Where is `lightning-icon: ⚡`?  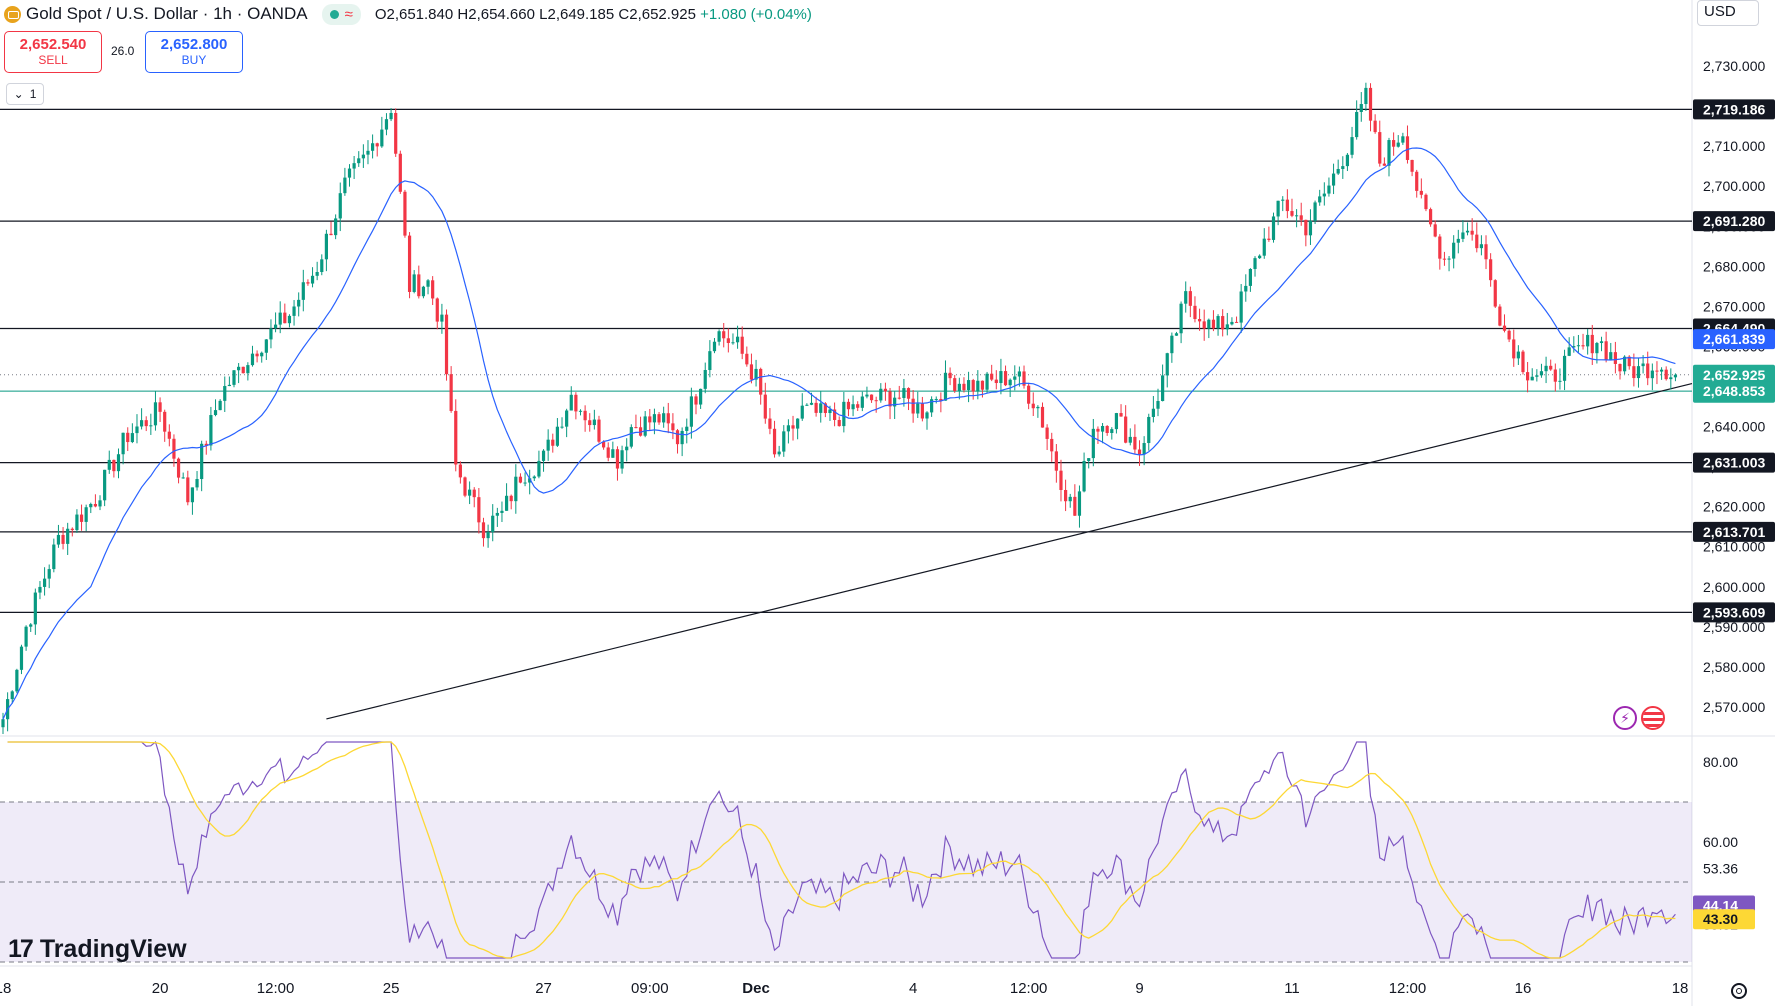
lightning-icon: ⚡ is located at coordinates (1625, 718).